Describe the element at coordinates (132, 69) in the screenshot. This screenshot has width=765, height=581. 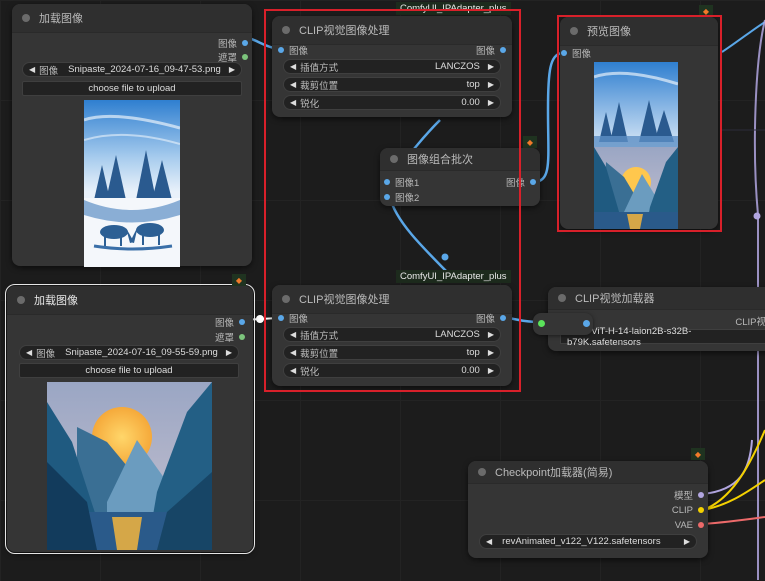
I see `image-file-combo: ◀ 图像 Snipaste_2024-07-16_09-47-53.png ▶` at that location.